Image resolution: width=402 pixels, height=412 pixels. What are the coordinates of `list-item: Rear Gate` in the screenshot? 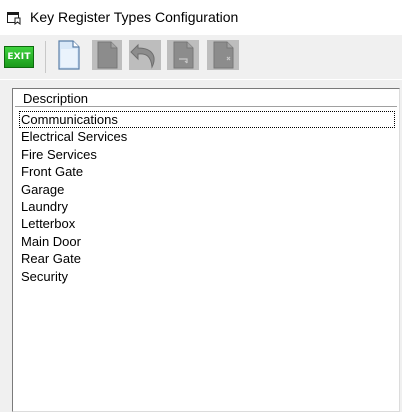 It's located at (207, 258).